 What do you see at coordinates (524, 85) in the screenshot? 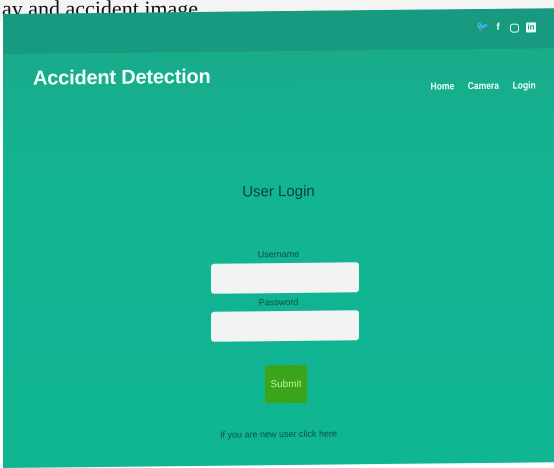
I see `nav-item-login: Login` at bounding box center [524, 85].